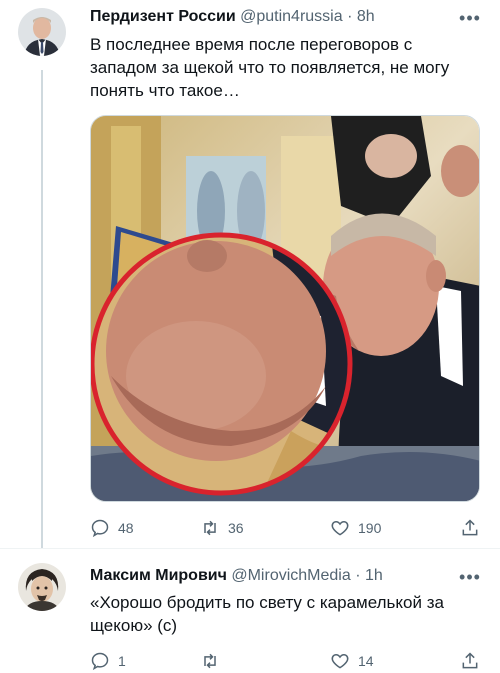 The height and width of the screenshot is (673, 500). Describe the element at coordinates (290, 575) in the screenshot. I see `author-handle: @MirovichMedia` at that location.